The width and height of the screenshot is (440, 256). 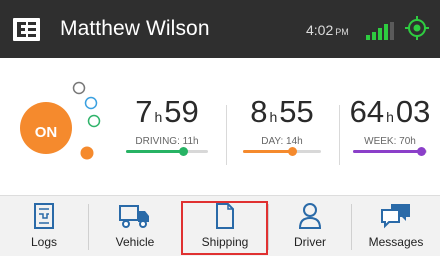 What do you see at coordinates (268, 151) in the screenshot?
I see `day-progress-fill` at bounding box center [268, 151].